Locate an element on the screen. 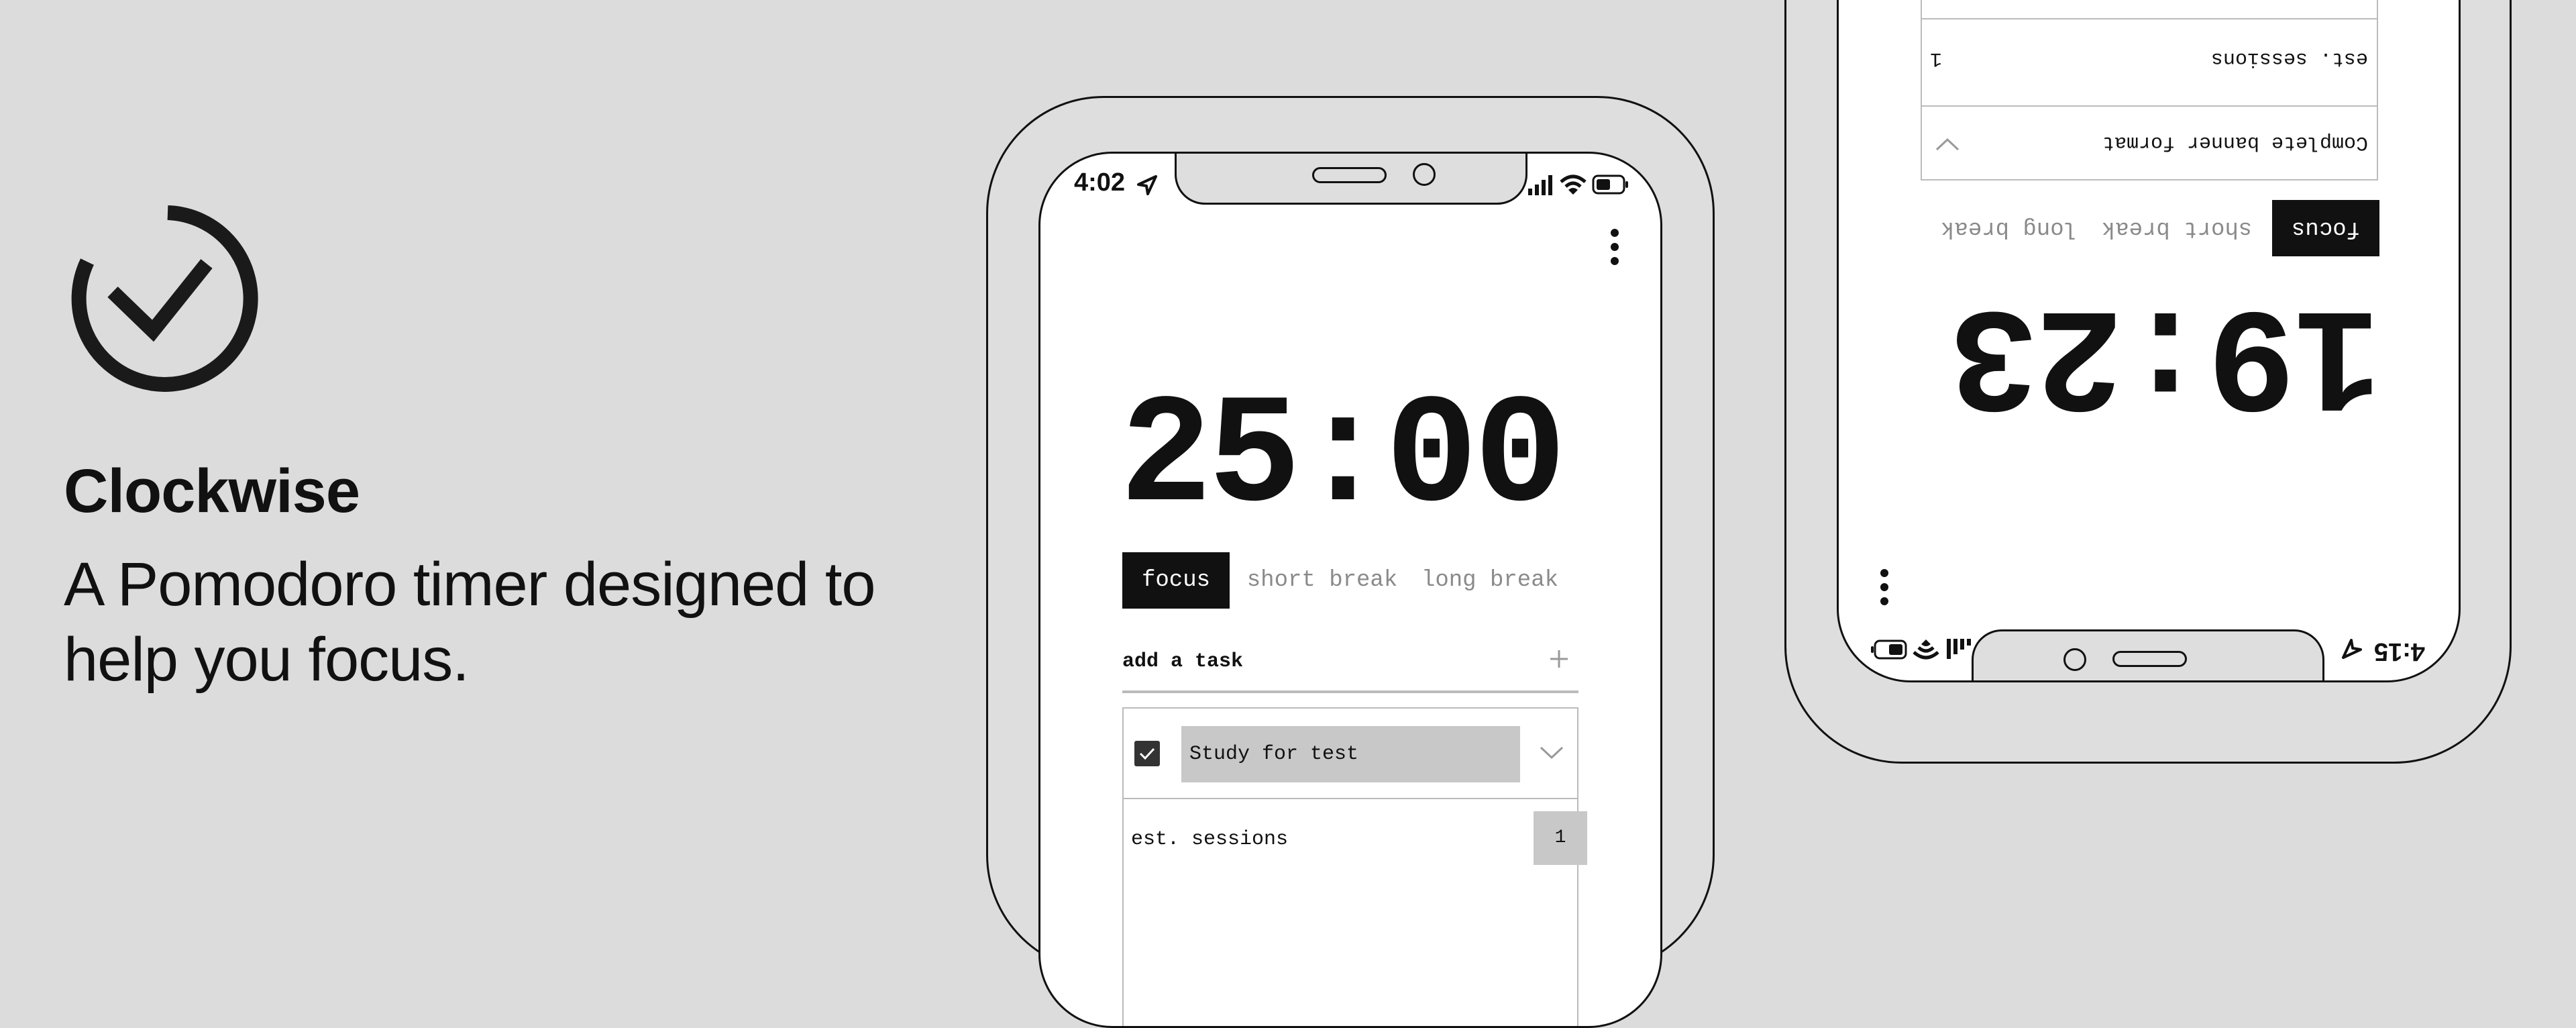 This screenshot has width=2576, height=1028. chevron-up-icon is located at coordinates (1947, 144).